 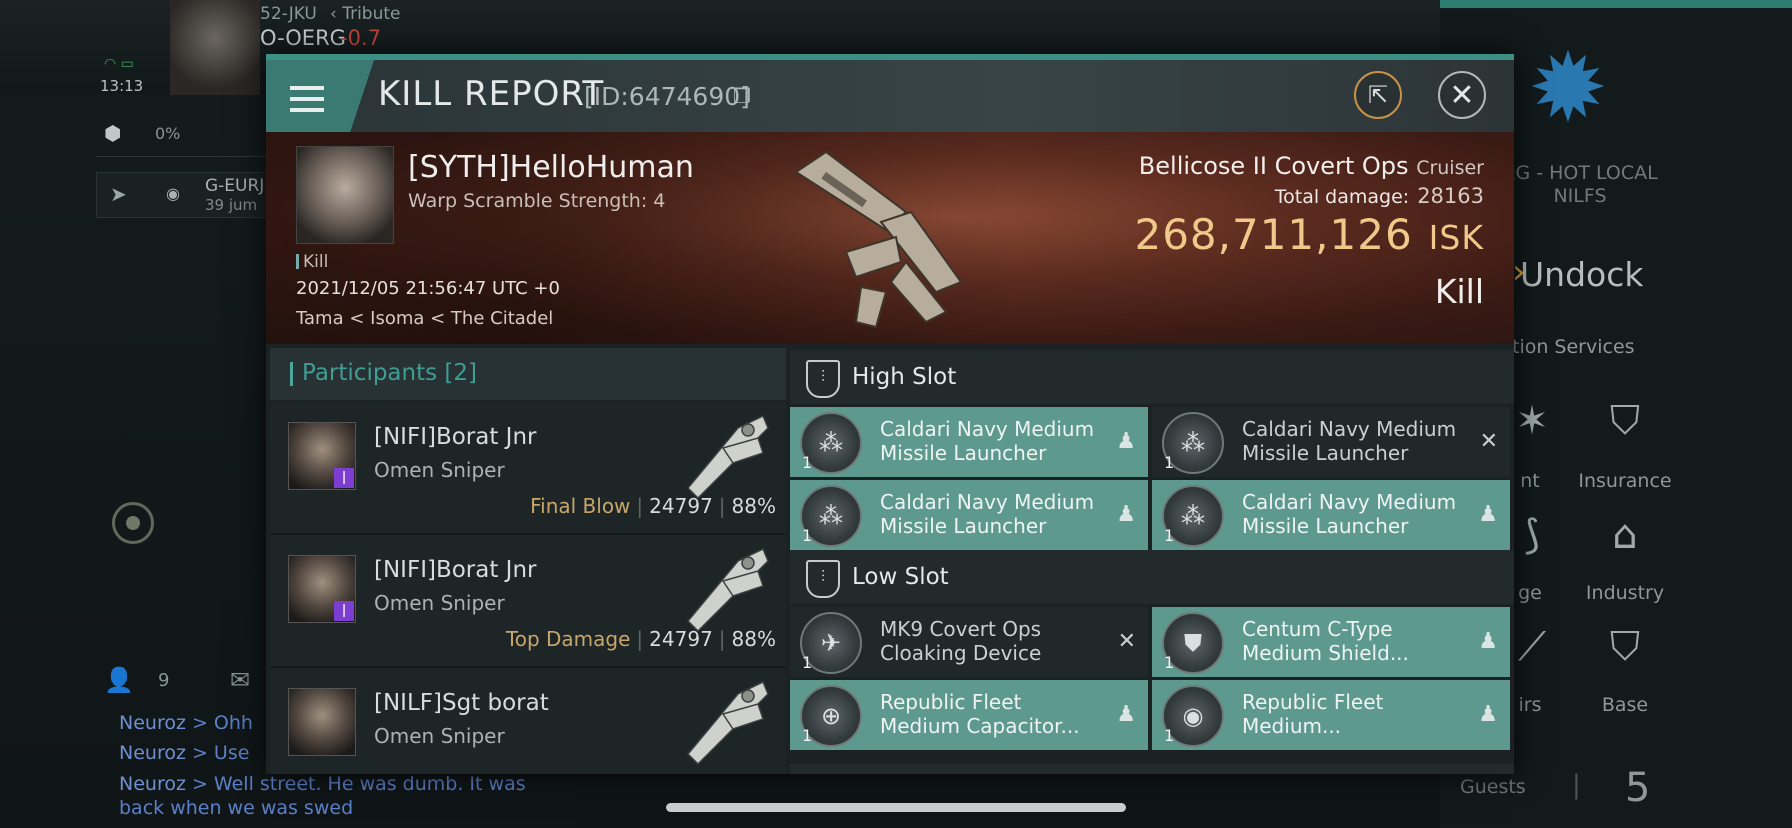 What do you see at coordinates (461, 703) in the screenshot?
I see `participant-name: [NILF]Sgt borat` at bounding box center [461, 703].